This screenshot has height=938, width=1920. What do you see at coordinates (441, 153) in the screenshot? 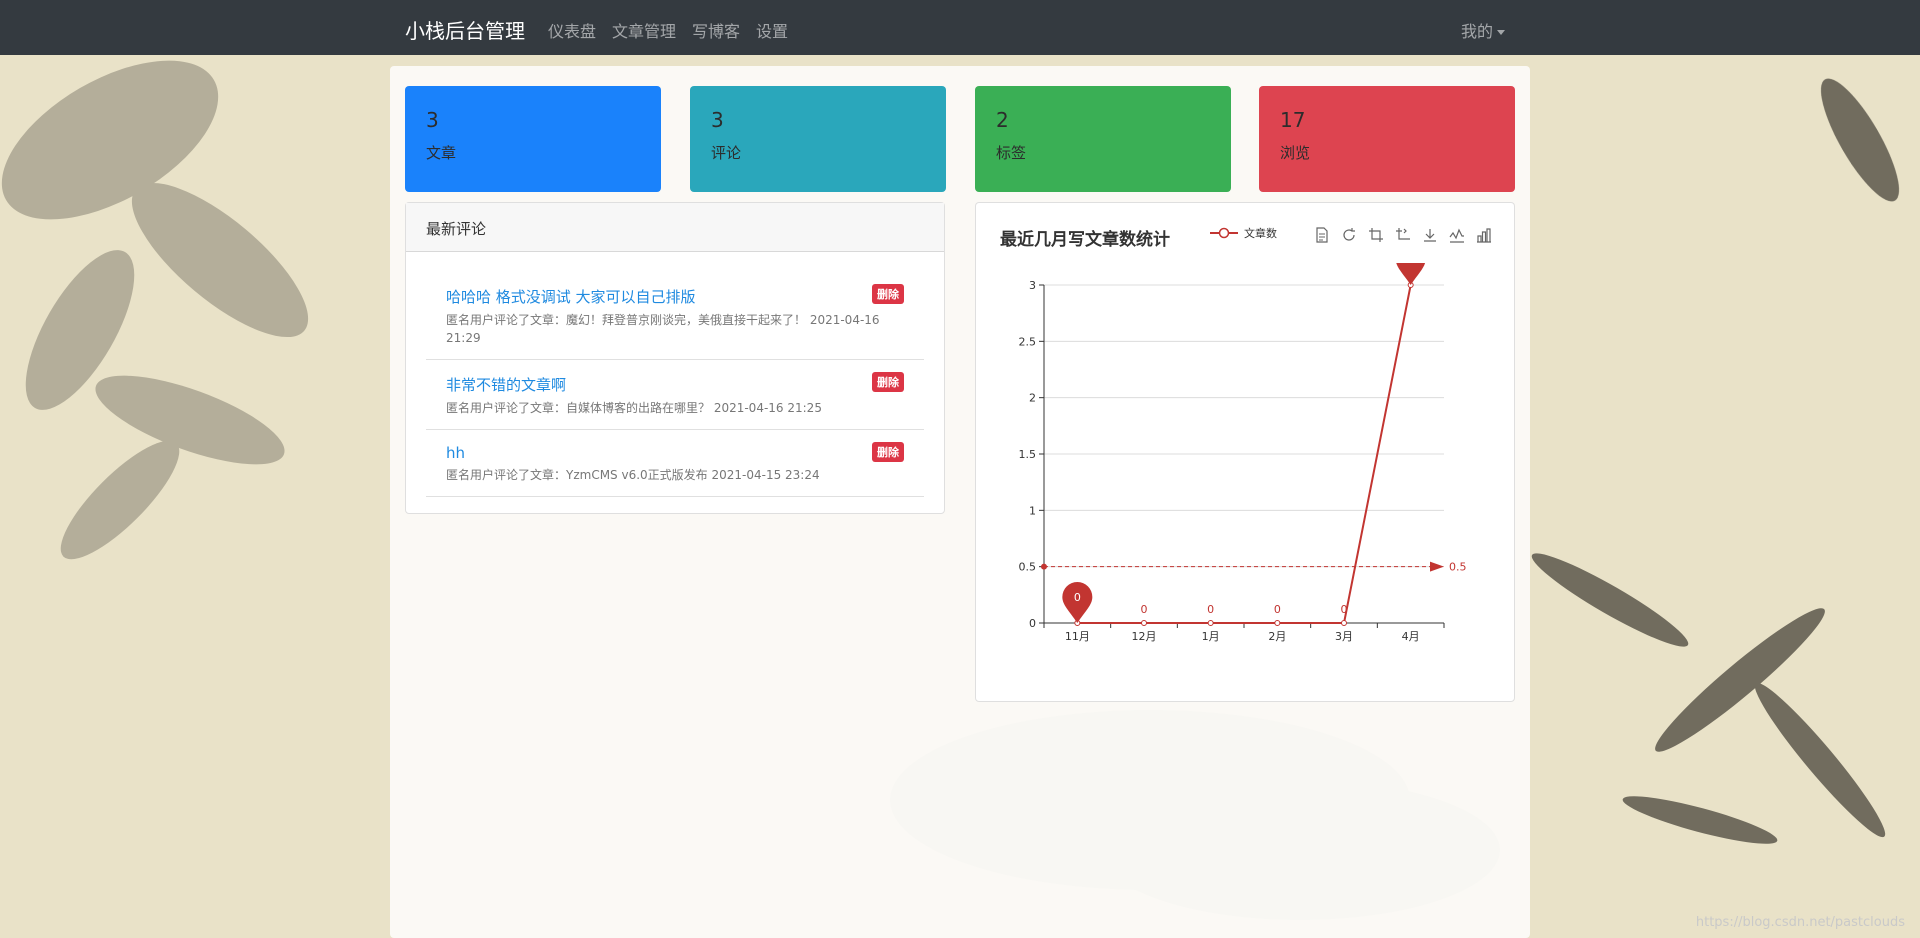
I see `stat-label: 文章` at bounding box center [441, 153].